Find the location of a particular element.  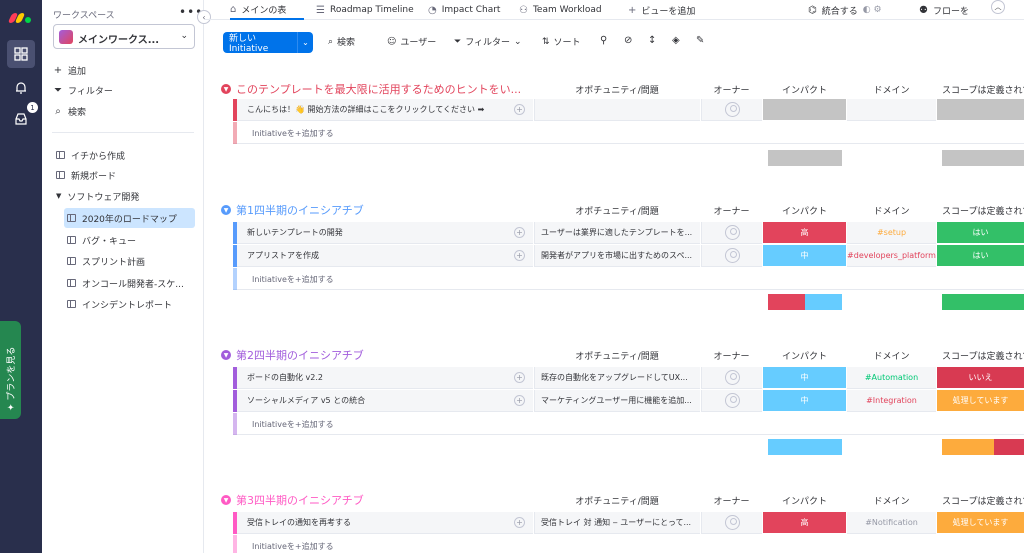

domain-cell: #developers_platform is located at coordinates (891, 256).